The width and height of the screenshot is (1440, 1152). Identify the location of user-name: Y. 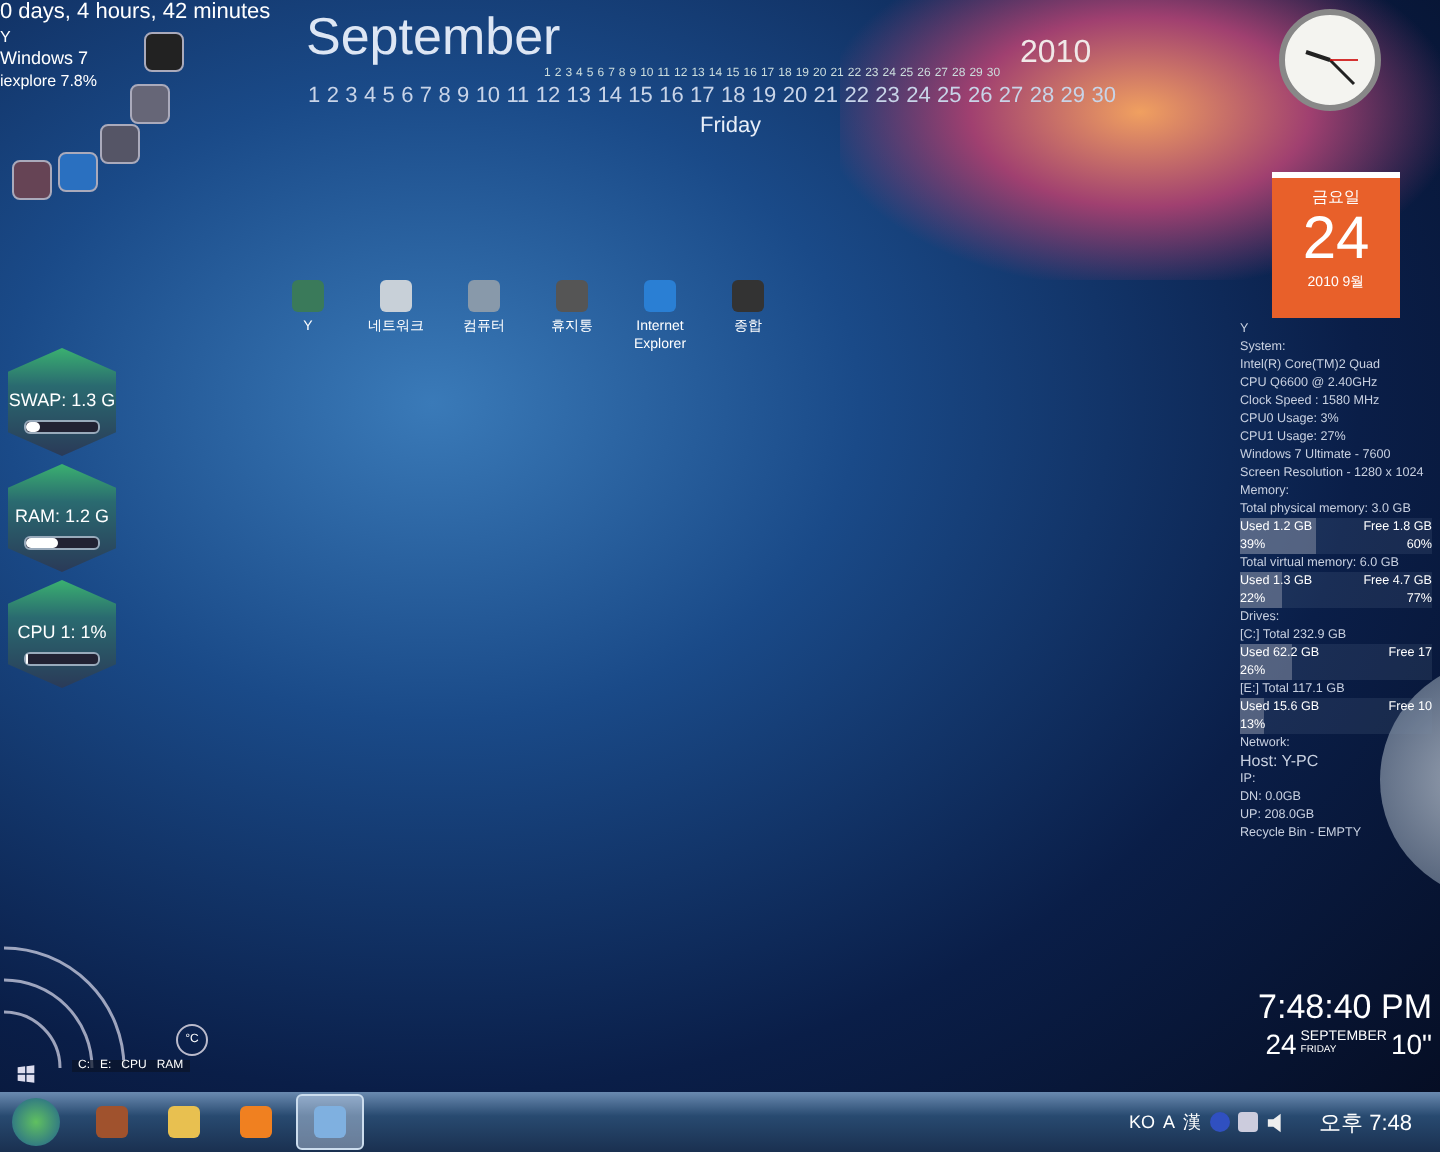
(6, 37).